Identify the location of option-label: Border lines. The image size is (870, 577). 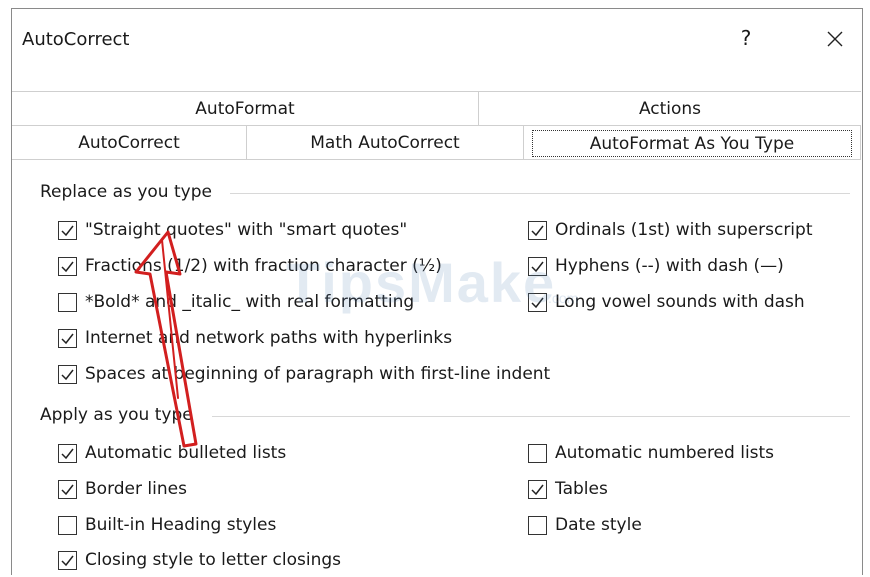
(136, 489).